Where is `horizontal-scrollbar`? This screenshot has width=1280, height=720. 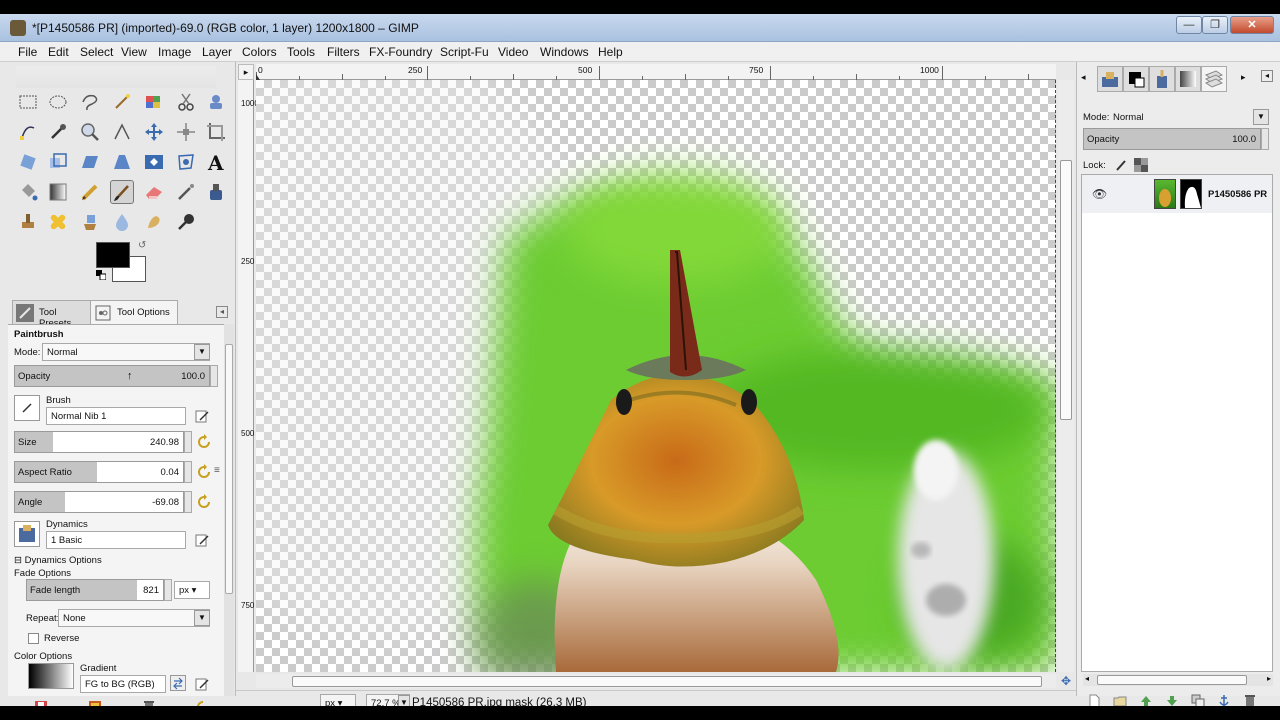
horizontal-scrollbar is located at coordinates (656, 681).